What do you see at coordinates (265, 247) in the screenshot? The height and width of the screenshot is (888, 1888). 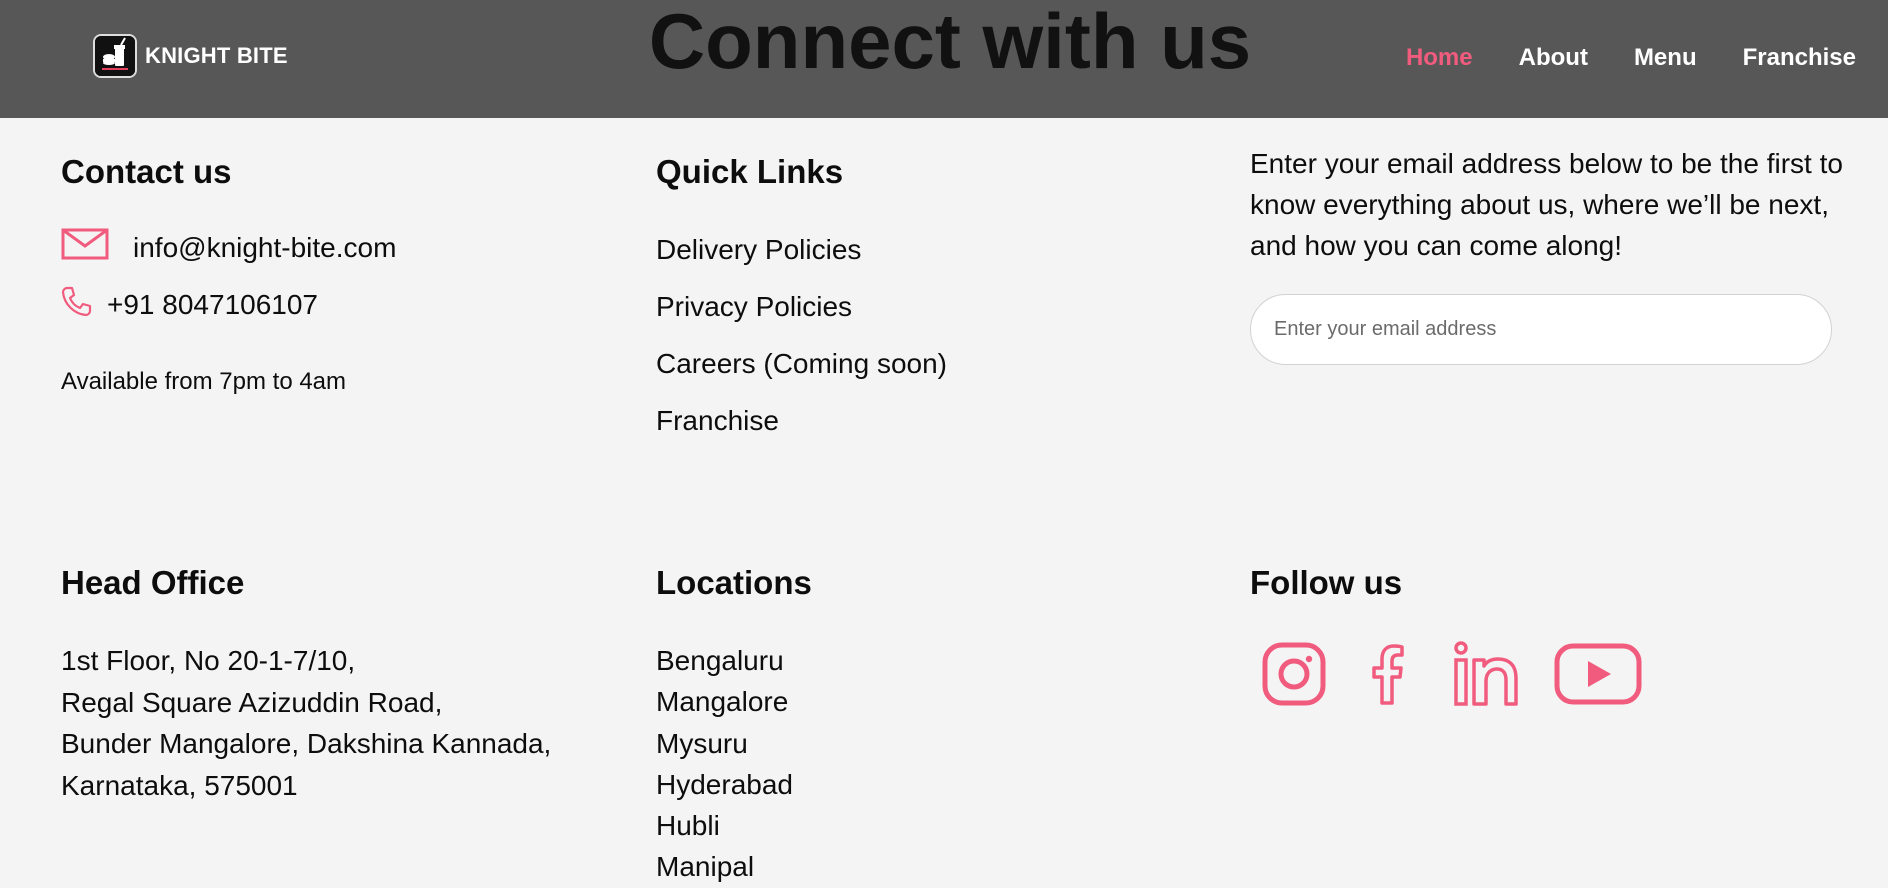 I see `contact-email-text: info@knight-bite.com` at bounding box center [265, 247].